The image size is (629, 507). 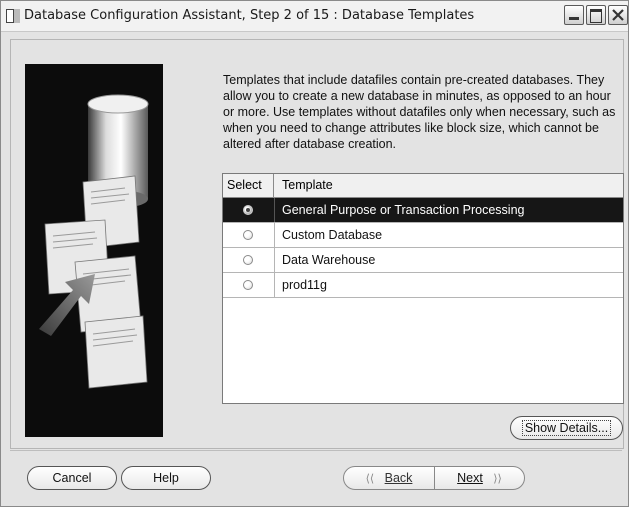 I want to click on template-name: Custom Database, so click(x=332, y=235).